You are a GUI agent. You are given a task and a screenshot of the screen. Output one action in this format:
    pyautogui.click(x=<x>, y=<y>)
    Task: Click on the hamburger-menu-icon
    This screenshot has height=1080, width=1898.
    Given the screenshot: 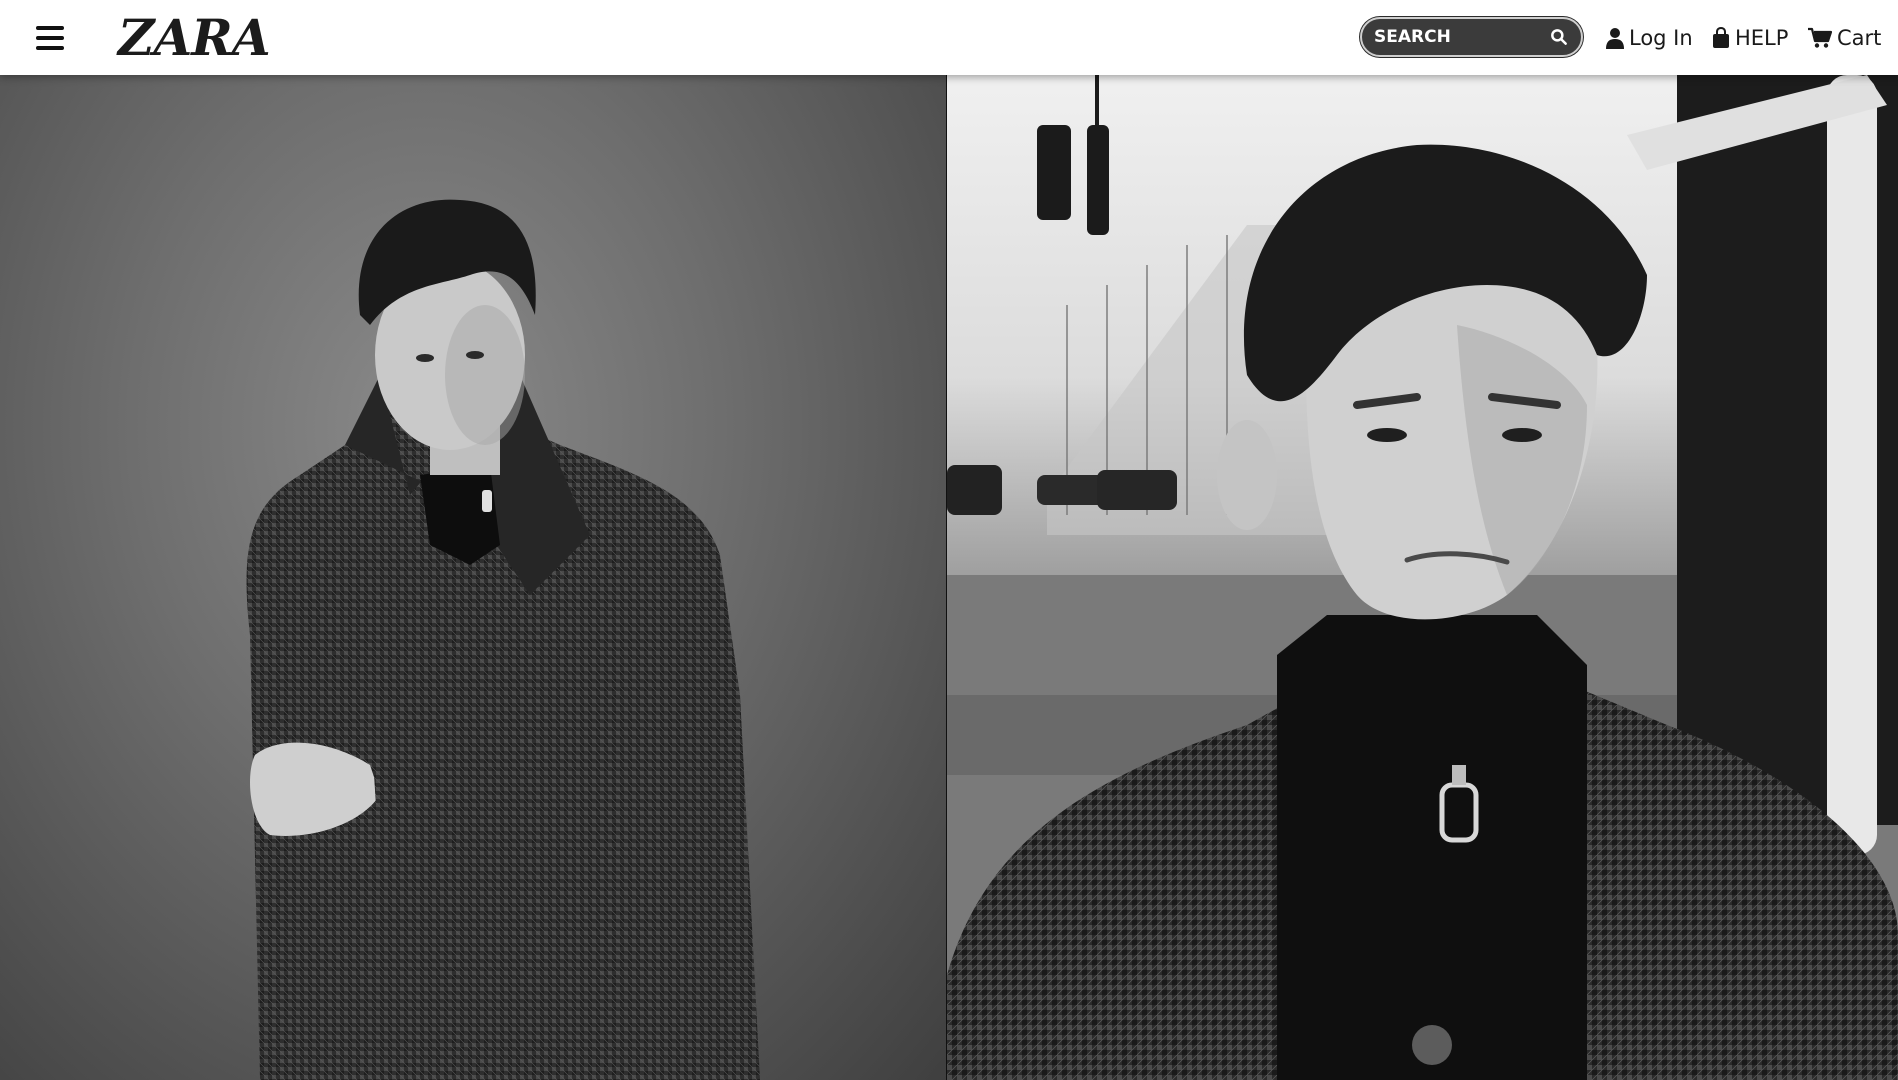 What is the action you would take?
    pyautogui.click(x=50, y=38)
    